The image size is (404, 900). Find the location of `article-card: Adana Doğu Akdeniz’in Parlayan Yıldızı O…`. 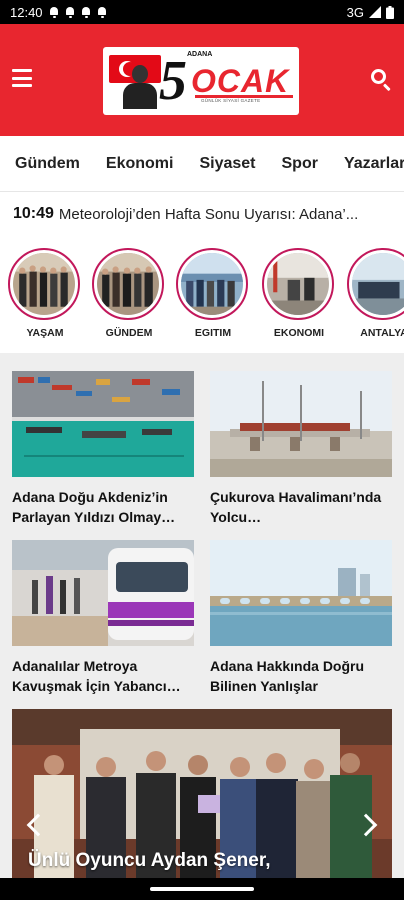

article-card: Adana Doğu Akdeniz’in Parlayan Yıldızı O… is located at coordinates (103, 449).